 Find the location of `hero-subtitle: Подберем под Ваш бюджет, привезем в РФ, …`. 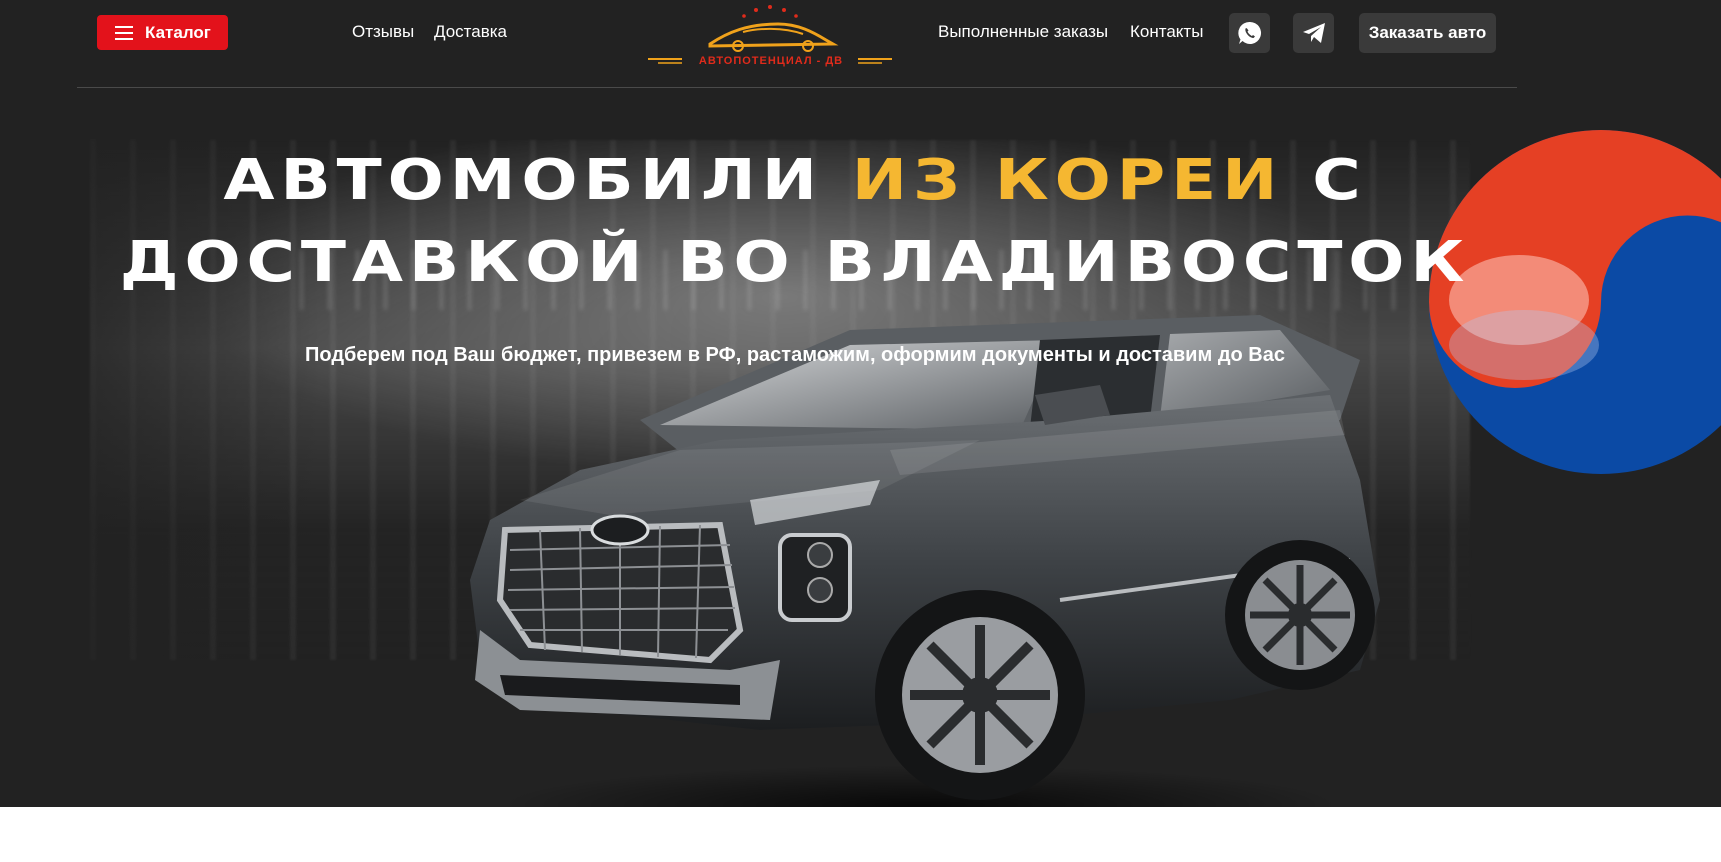

hero-subtitle: Подберем под Ваш бюджет, привезем в РФ, … is located at coordinates (795, 355).